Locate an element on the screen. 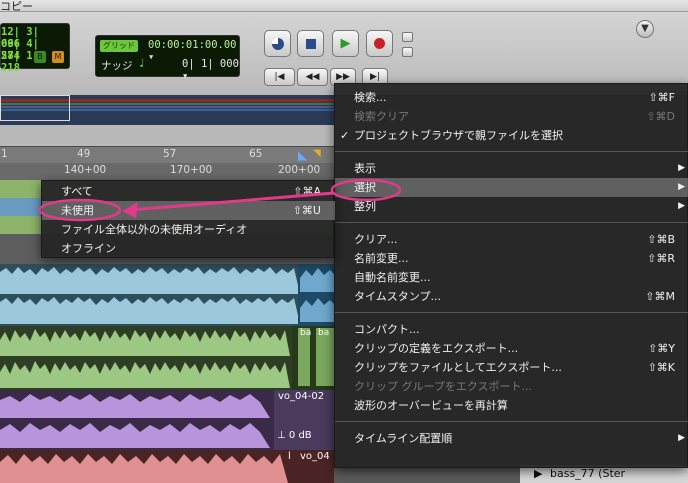  annotation-arrow is located at coordinates (232, 201).